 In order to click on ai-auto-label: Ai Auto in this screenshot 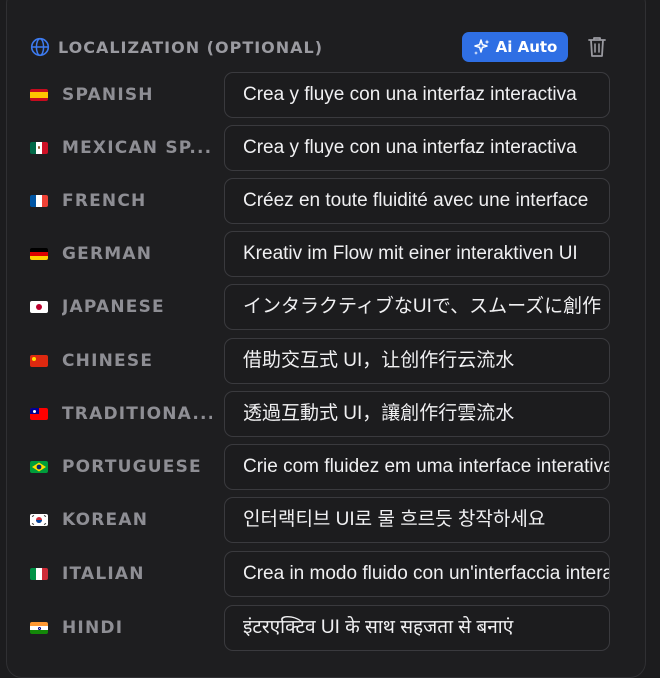, I will do `click(526, 47)`.